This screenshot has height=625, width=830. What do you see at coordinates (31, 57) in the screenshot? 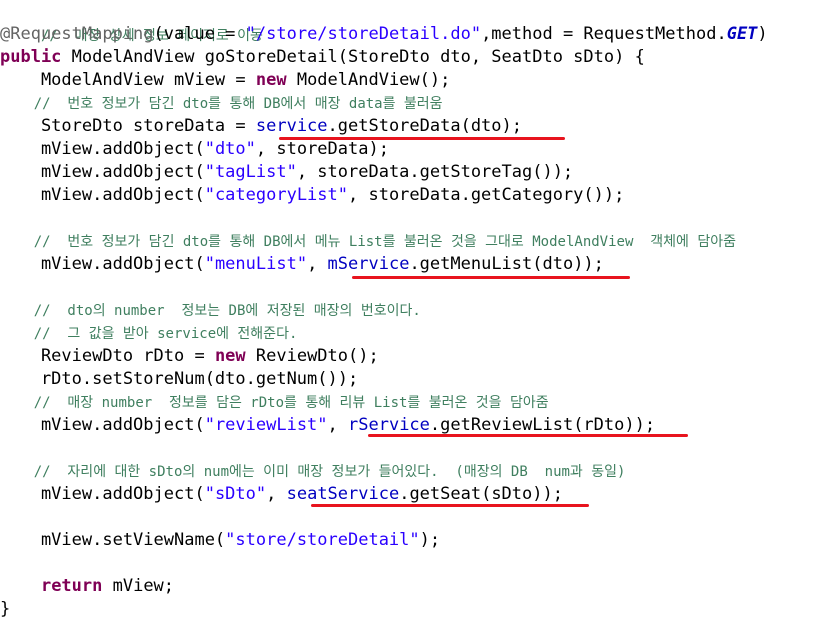
I see `keyword: public` at bounding box center [31, 57].